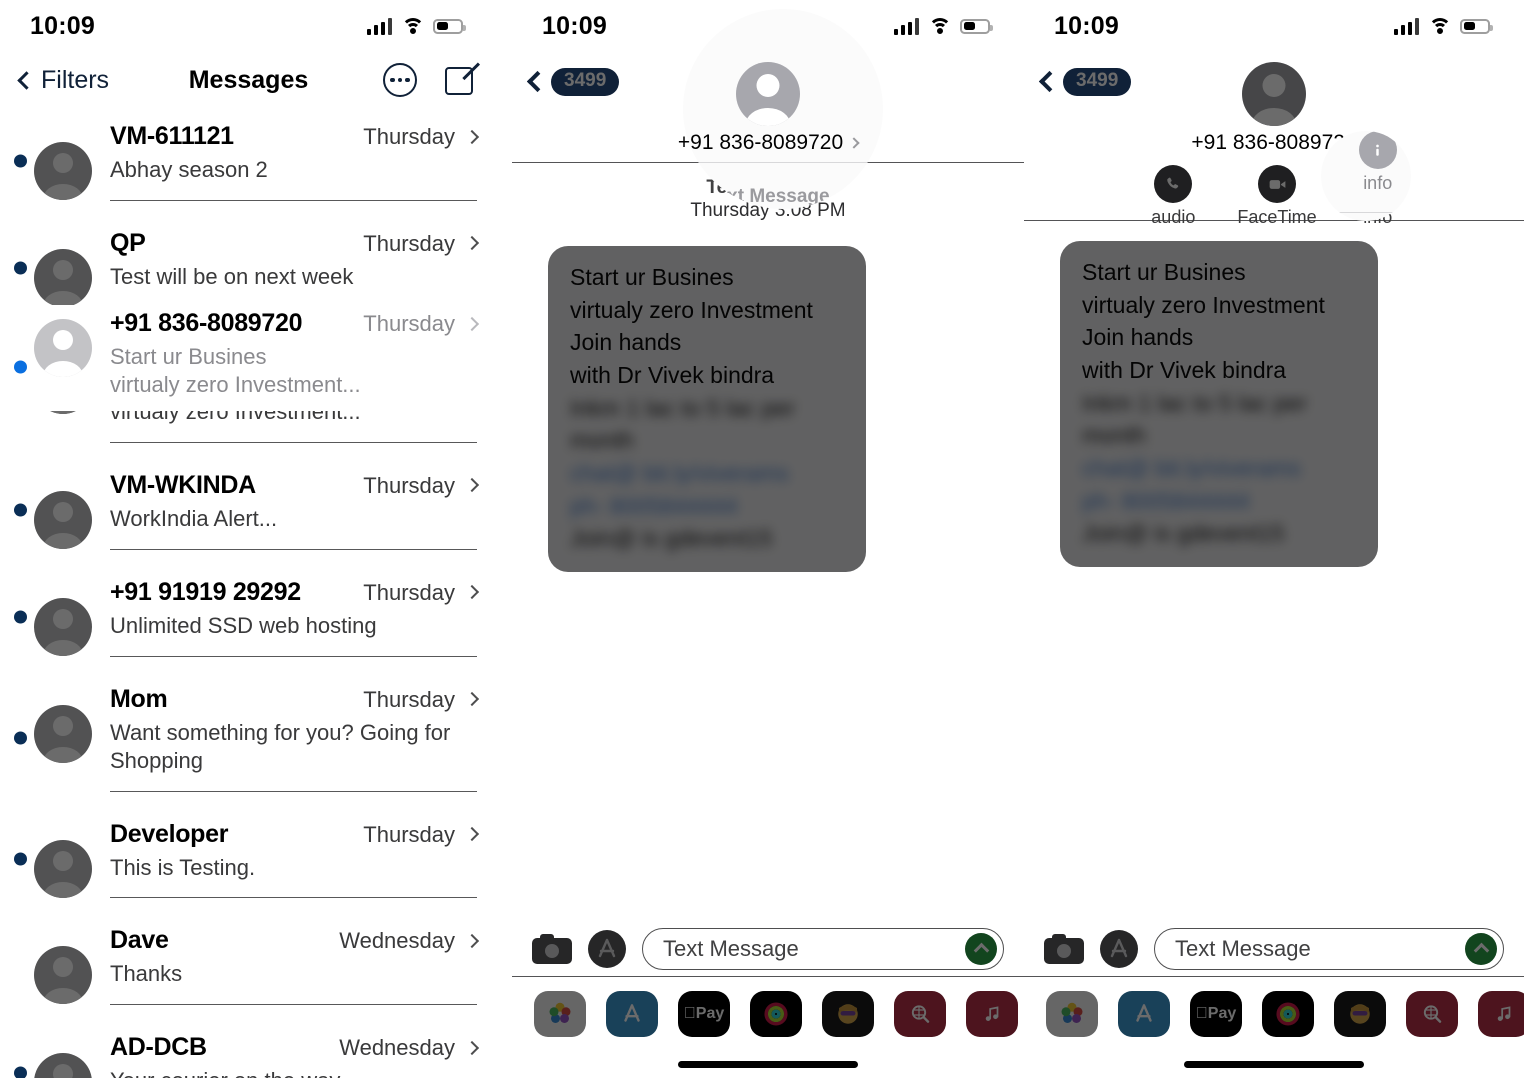 The image size is (1524, 1078). I want to click on message-input-placeholder: Text Message, so click(1243, 948).